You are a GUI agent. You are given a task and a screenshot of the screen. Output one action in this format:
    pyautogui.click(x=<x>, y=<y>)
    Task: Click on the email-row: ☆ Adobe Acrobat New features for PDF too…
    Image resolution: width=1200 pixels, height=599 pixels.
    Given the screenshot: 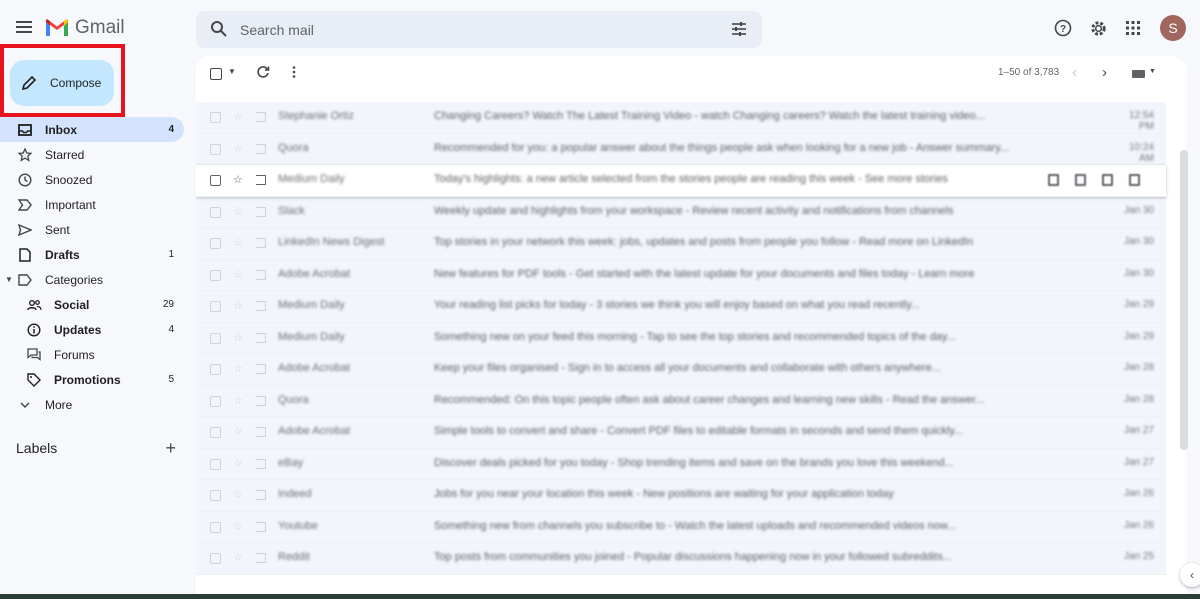 What is the action you would take?
    pyautogui.click(x=681, y=275)
    